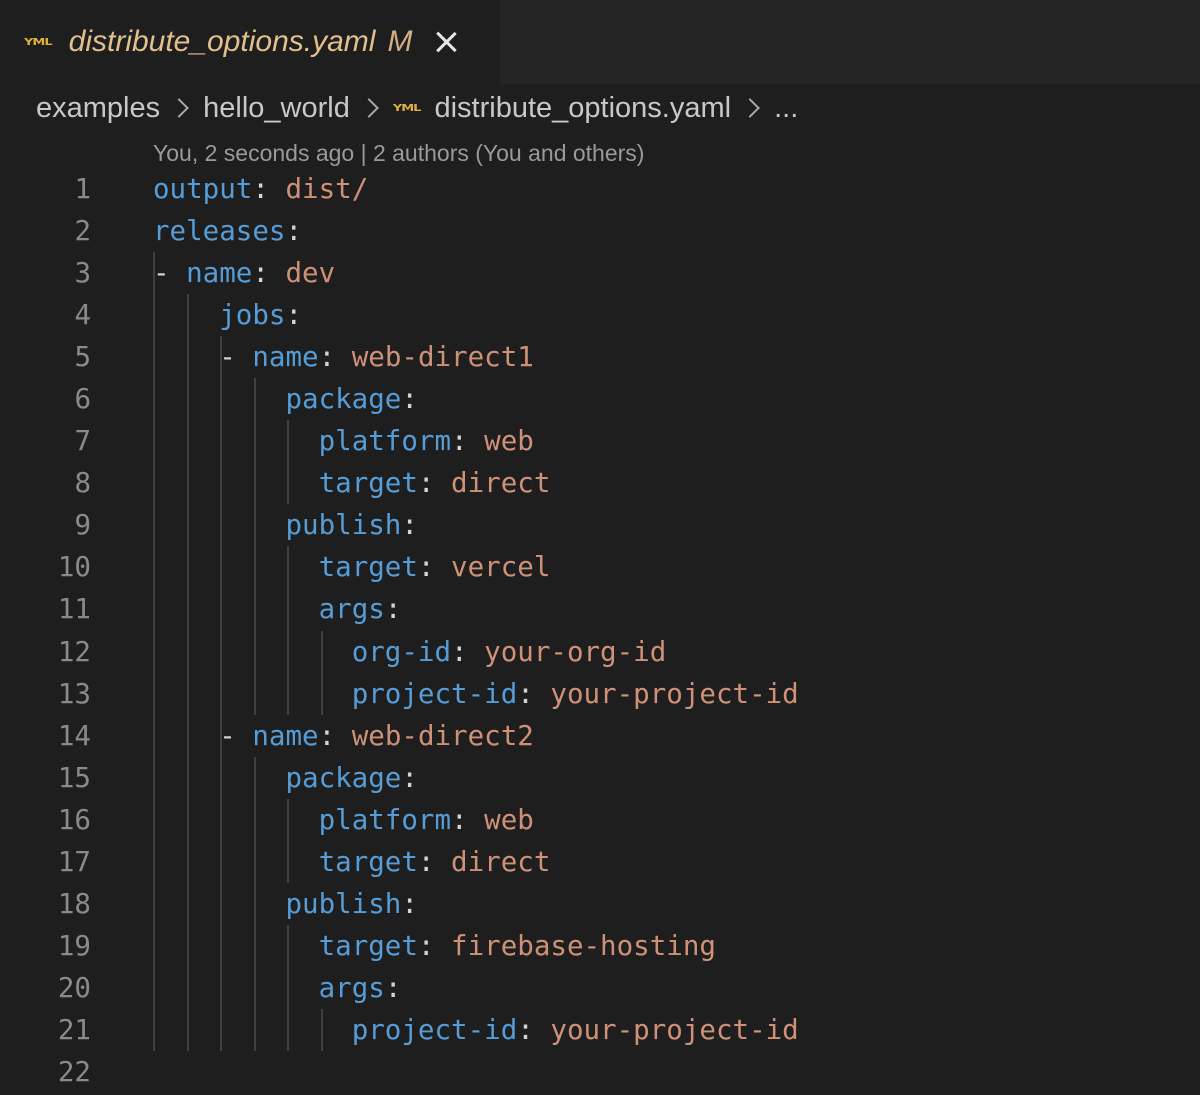  Describe the element at coordinates (575, 651) in the screenshot. I see `yaml-value: your-org-id` at that location.